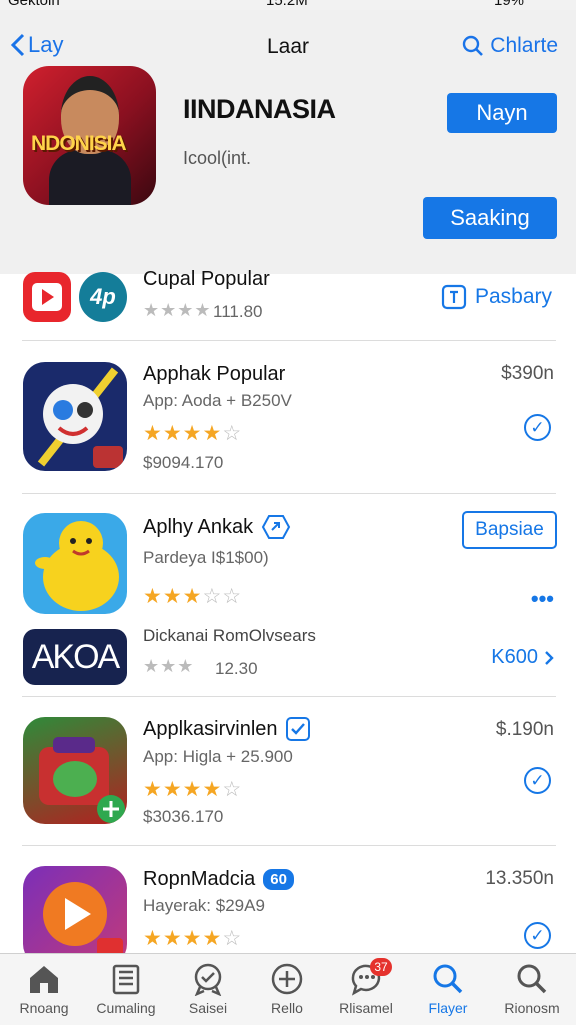 The width and height of the screenshot is (576, 1025). Describe the element at coordinates (34, 4) in the screenshot. I see `carrier-label: Gektoin` at that location.